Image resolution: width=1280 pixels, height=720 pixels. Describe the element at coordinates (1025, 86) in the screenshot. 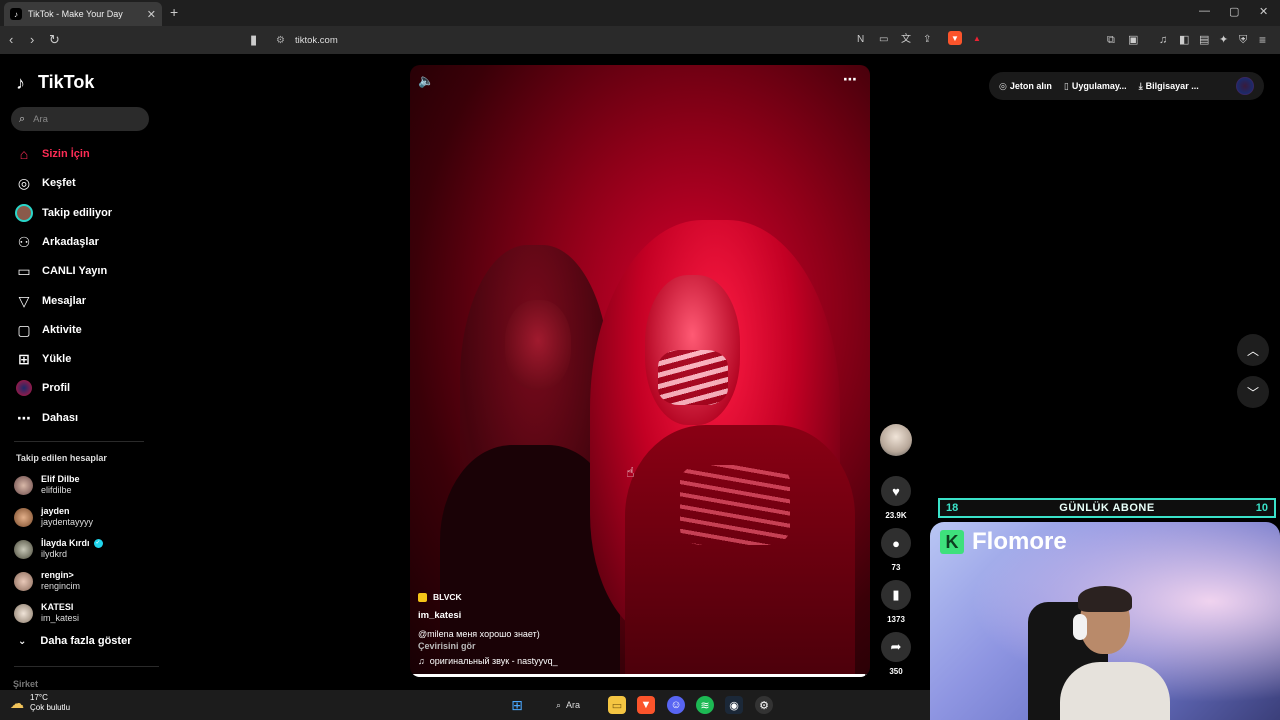

I see `get-coins-button: ◎ Jeton alın` at that location.